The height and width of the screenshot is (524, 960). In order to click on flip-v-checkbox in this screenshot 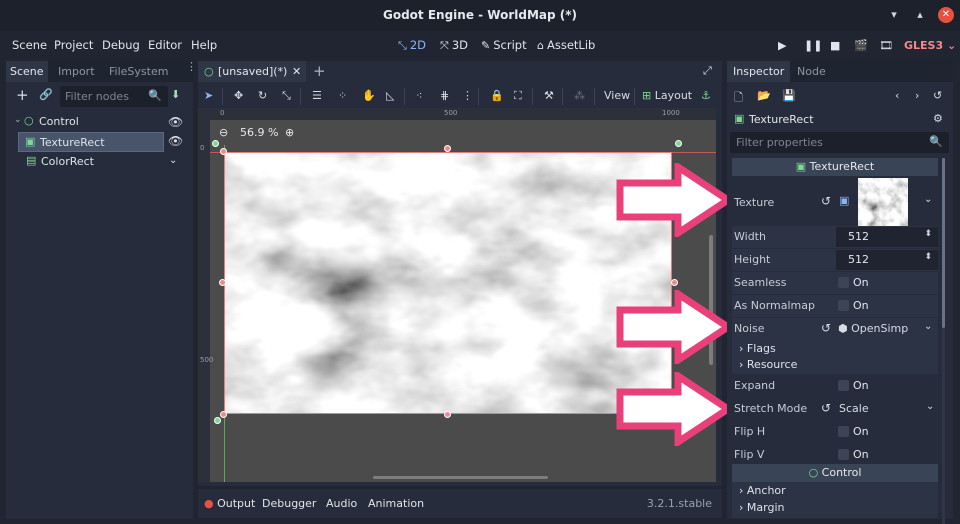, I will do `click(843, 454)`.